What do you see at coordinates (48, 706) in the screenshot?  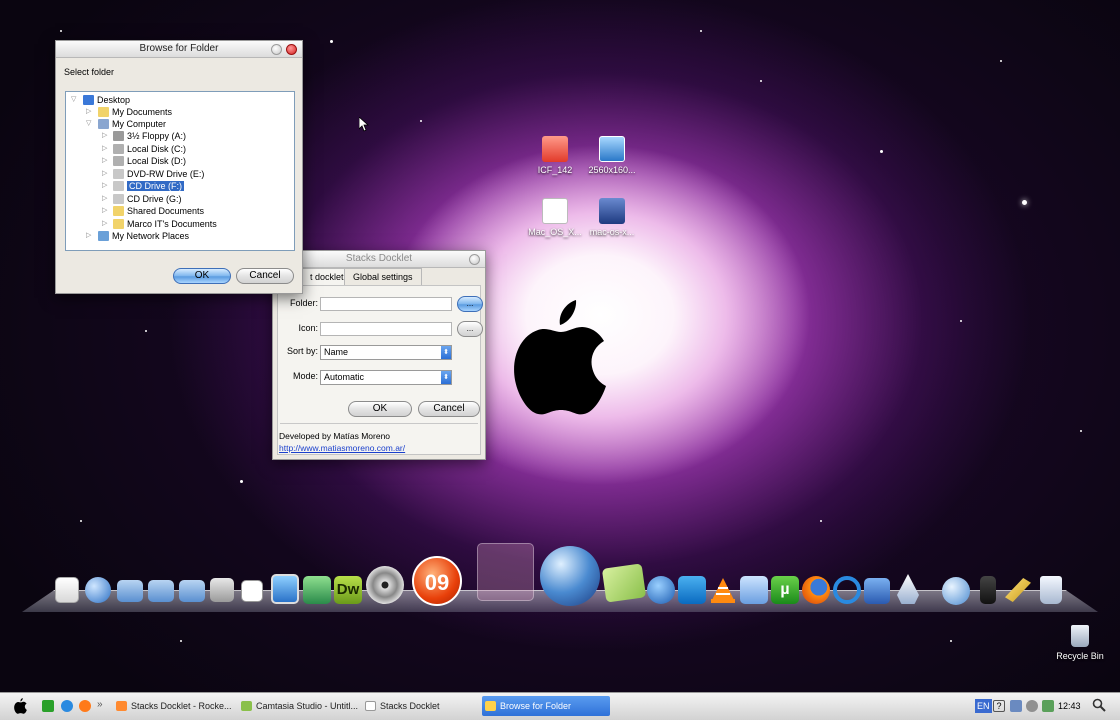 I see `quicklaunch-app-icon` at bounding box center [48, 706].